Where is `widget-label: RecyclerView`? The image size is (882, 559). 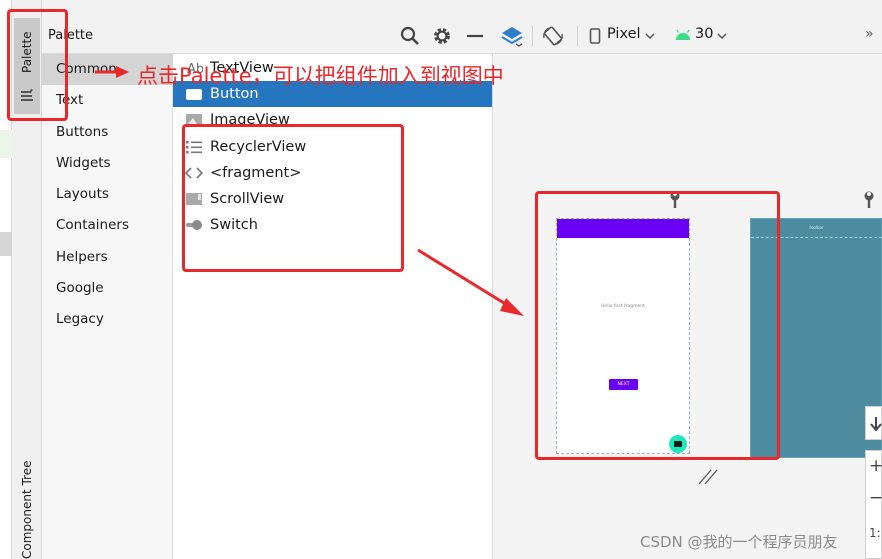
widget-label: RecyclerView is located at coordinates (258, 147).